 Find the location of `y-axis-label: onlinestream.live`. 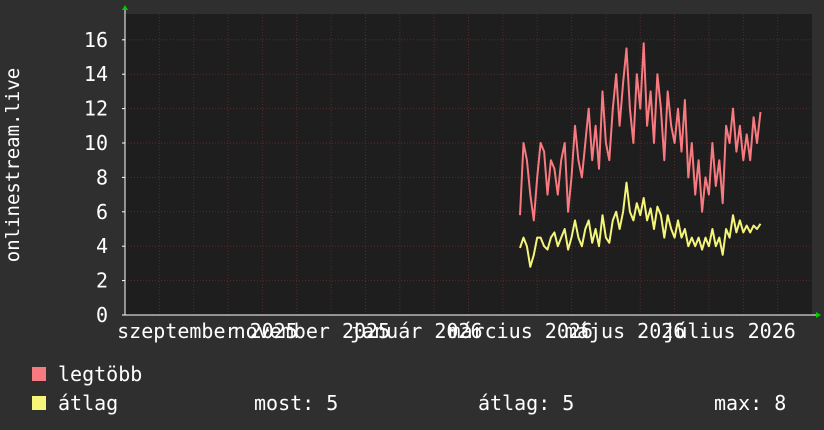

y-axis-label: onlinestream.live is located at coordinates (13, 165).